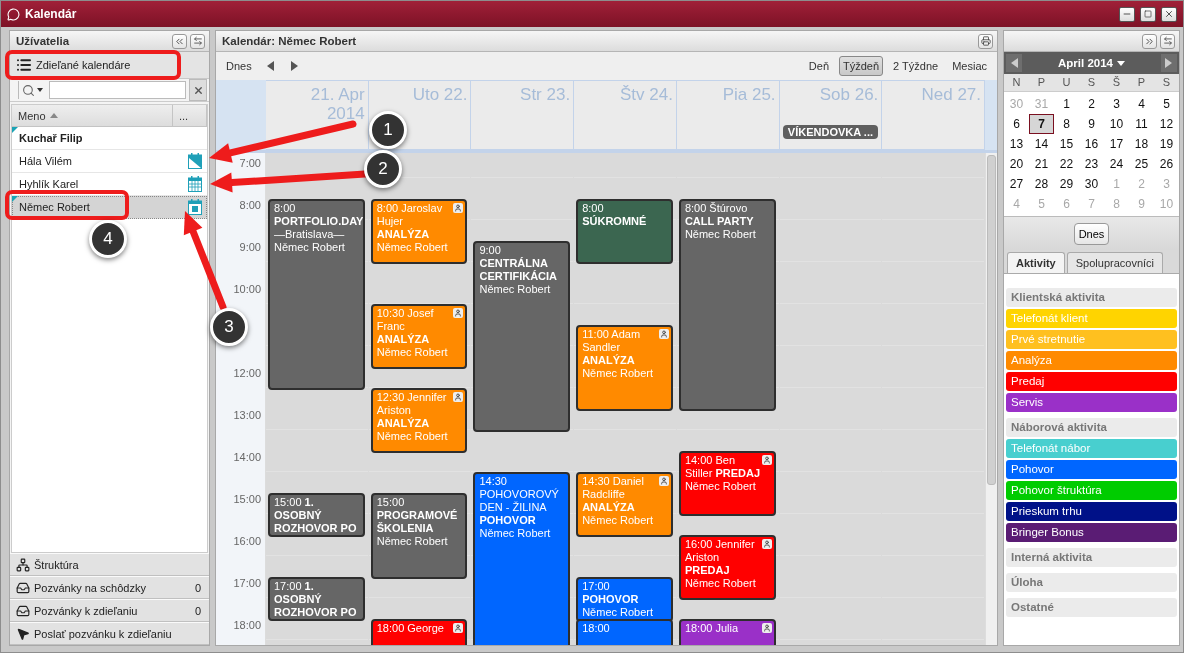 The height and width of the screenshot is (653, 1184). Describe the element at coordinates (1066, 164) in the screenshot. I see `date-cell: 22` at that location.